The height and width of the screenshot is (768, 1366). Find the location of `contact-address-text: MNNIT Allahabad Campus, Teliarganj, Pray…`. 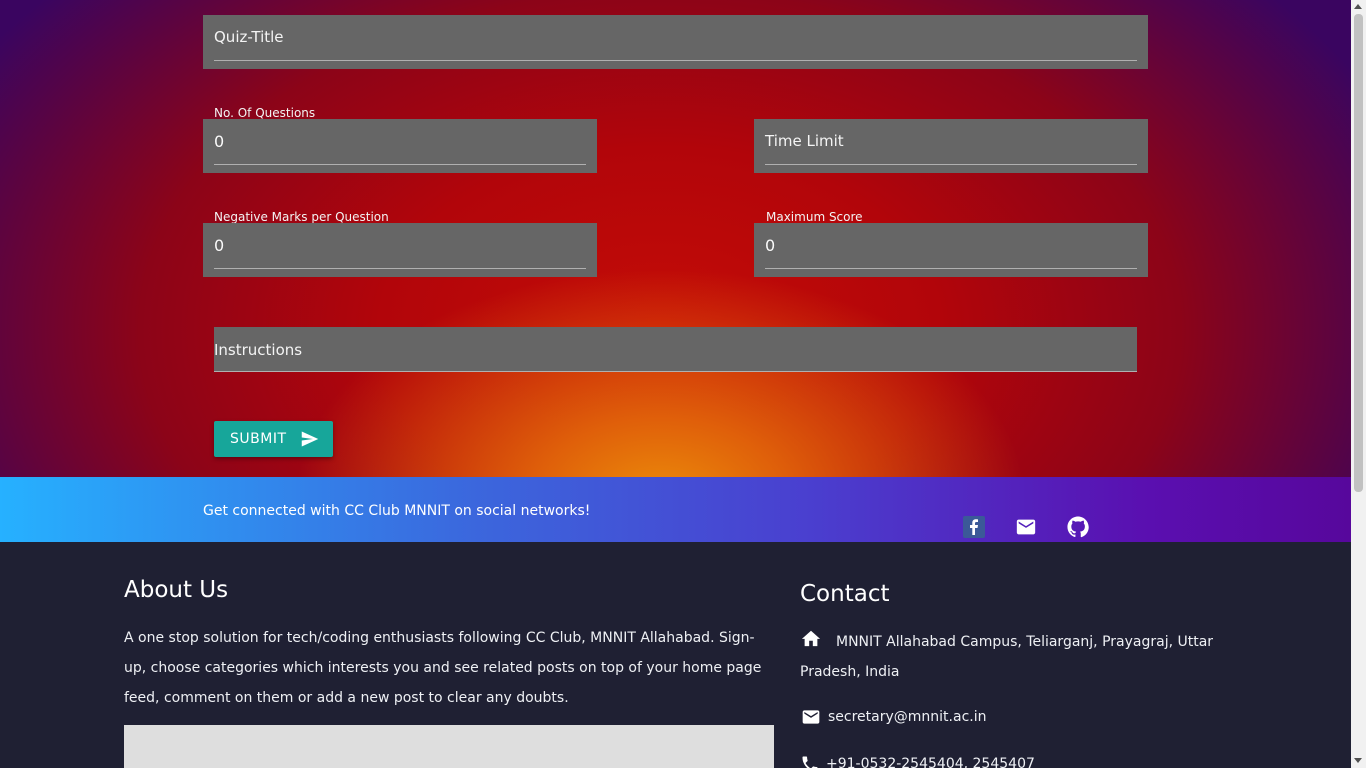

contact-address-text: MNNIT Allahabad Campus, Teliarganj, Pray… is located at coordinates (1007, 657).